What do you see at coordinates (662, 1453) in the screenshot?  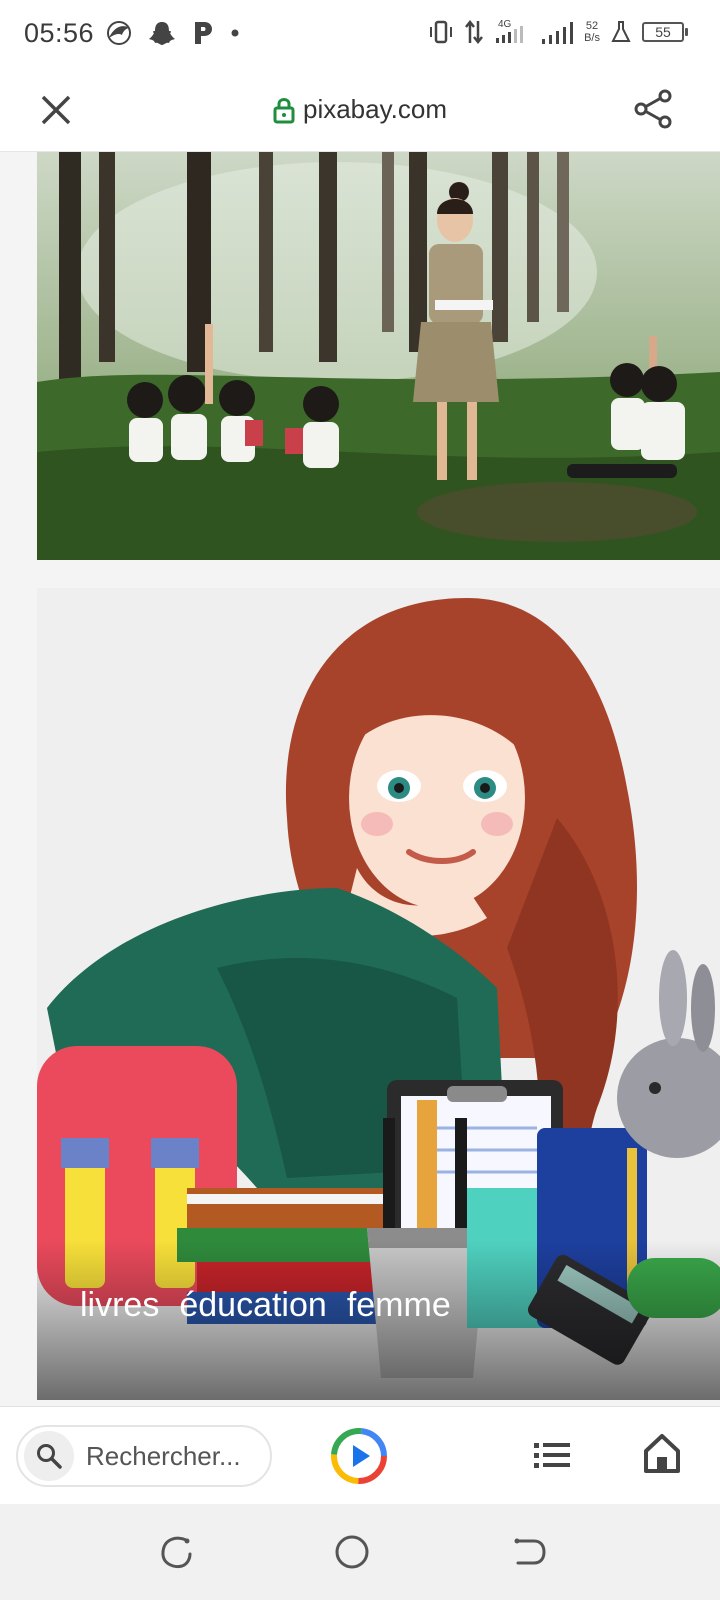 I see `home-icon` at bounding box center [662, 1453].